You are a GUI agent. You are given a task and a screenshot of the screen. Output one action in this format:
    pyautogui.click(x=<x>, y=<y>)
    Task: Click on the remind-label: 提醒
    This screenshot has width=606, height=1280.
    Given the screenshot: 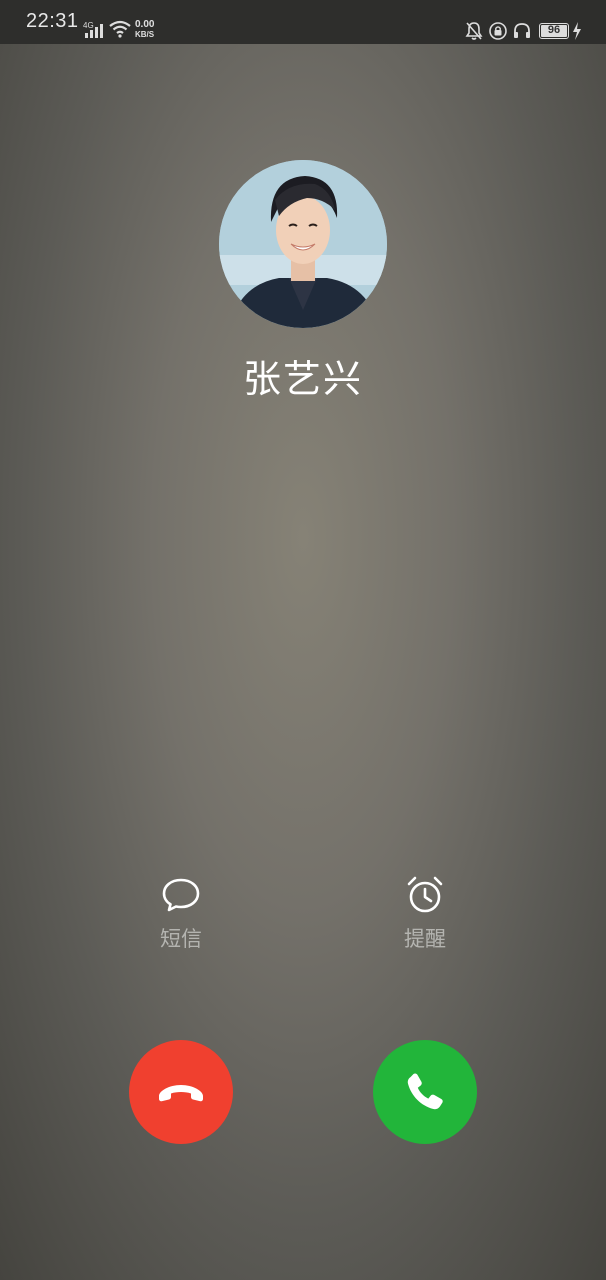 What is the action you would take?
    pyautogui.click(x=425, y=939)
    